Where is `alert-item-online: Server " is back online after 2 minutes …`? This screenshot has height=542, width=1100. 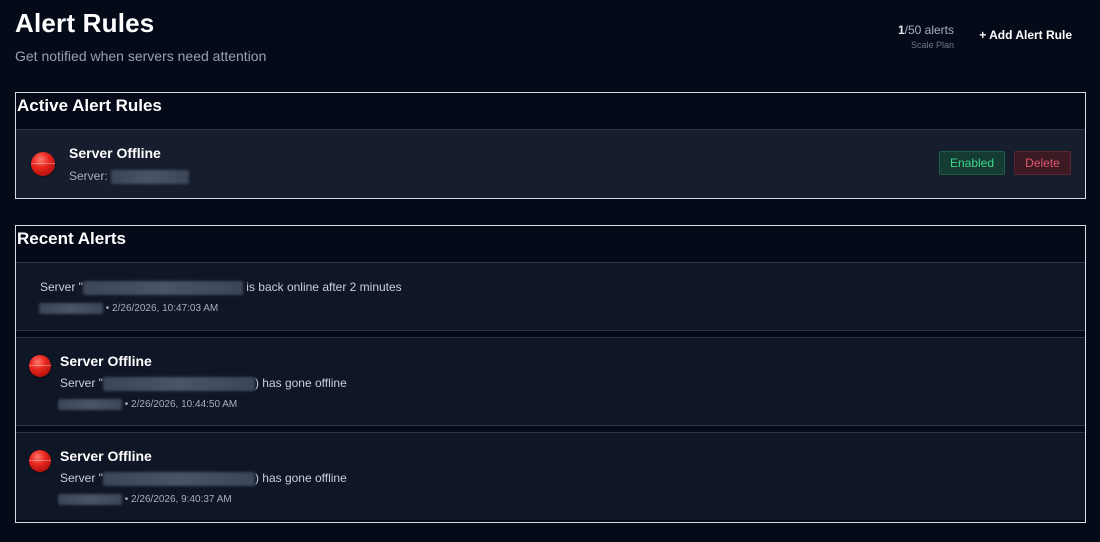 alert-item-online: Server " is back online after 2 minutes … is located at coordinates (550, 297).